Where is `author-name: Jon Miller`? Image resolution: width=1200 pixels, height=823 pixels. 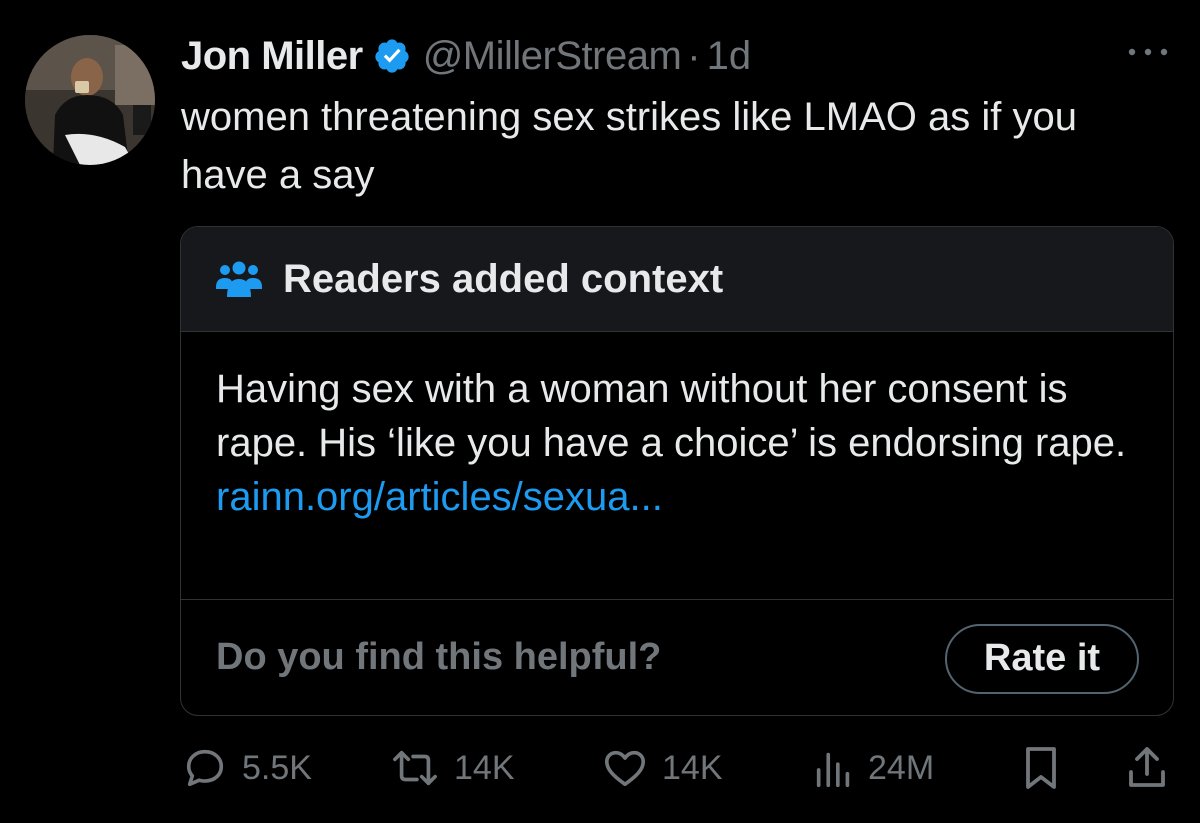 author-name: Jon Miller is located at coordinates (272, 56).